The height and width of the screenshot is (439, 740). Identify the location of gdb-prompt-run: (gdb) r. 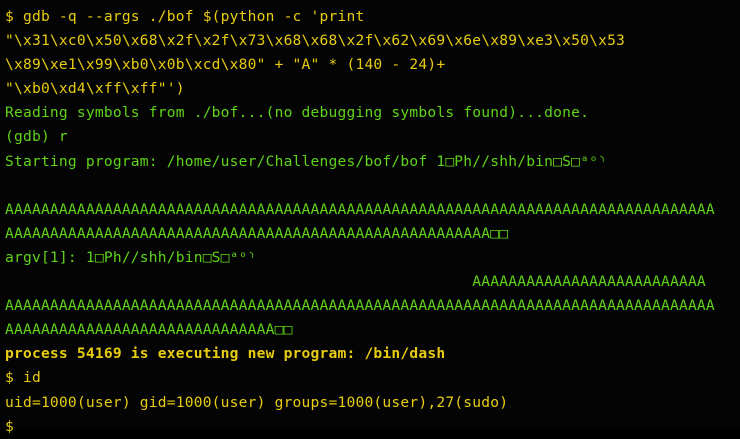
(36, 137).